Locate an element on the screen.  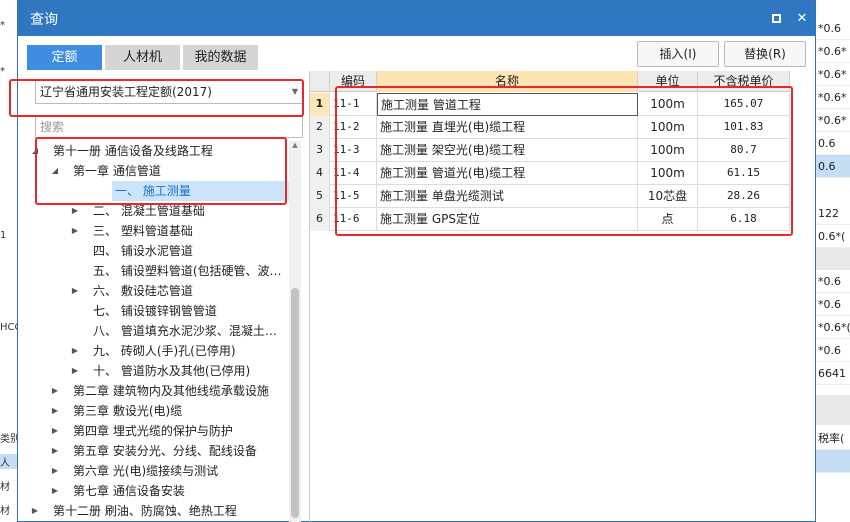
tree-item: ▶ 六、 敷设硅芯管道 is located at coordinates (164, 291).